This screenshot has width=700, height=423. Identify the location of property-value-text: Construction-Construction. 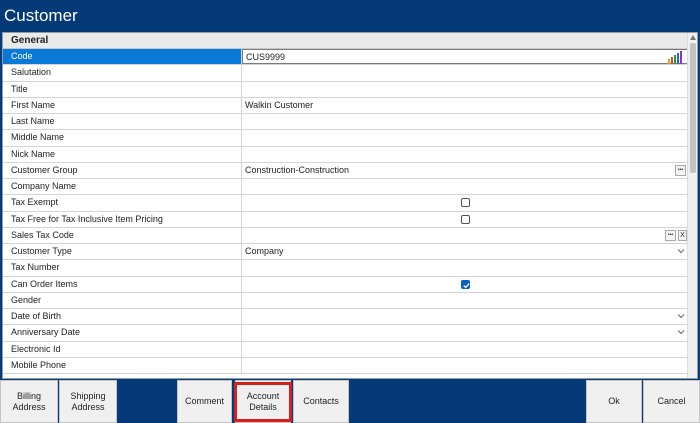
(297, 169).